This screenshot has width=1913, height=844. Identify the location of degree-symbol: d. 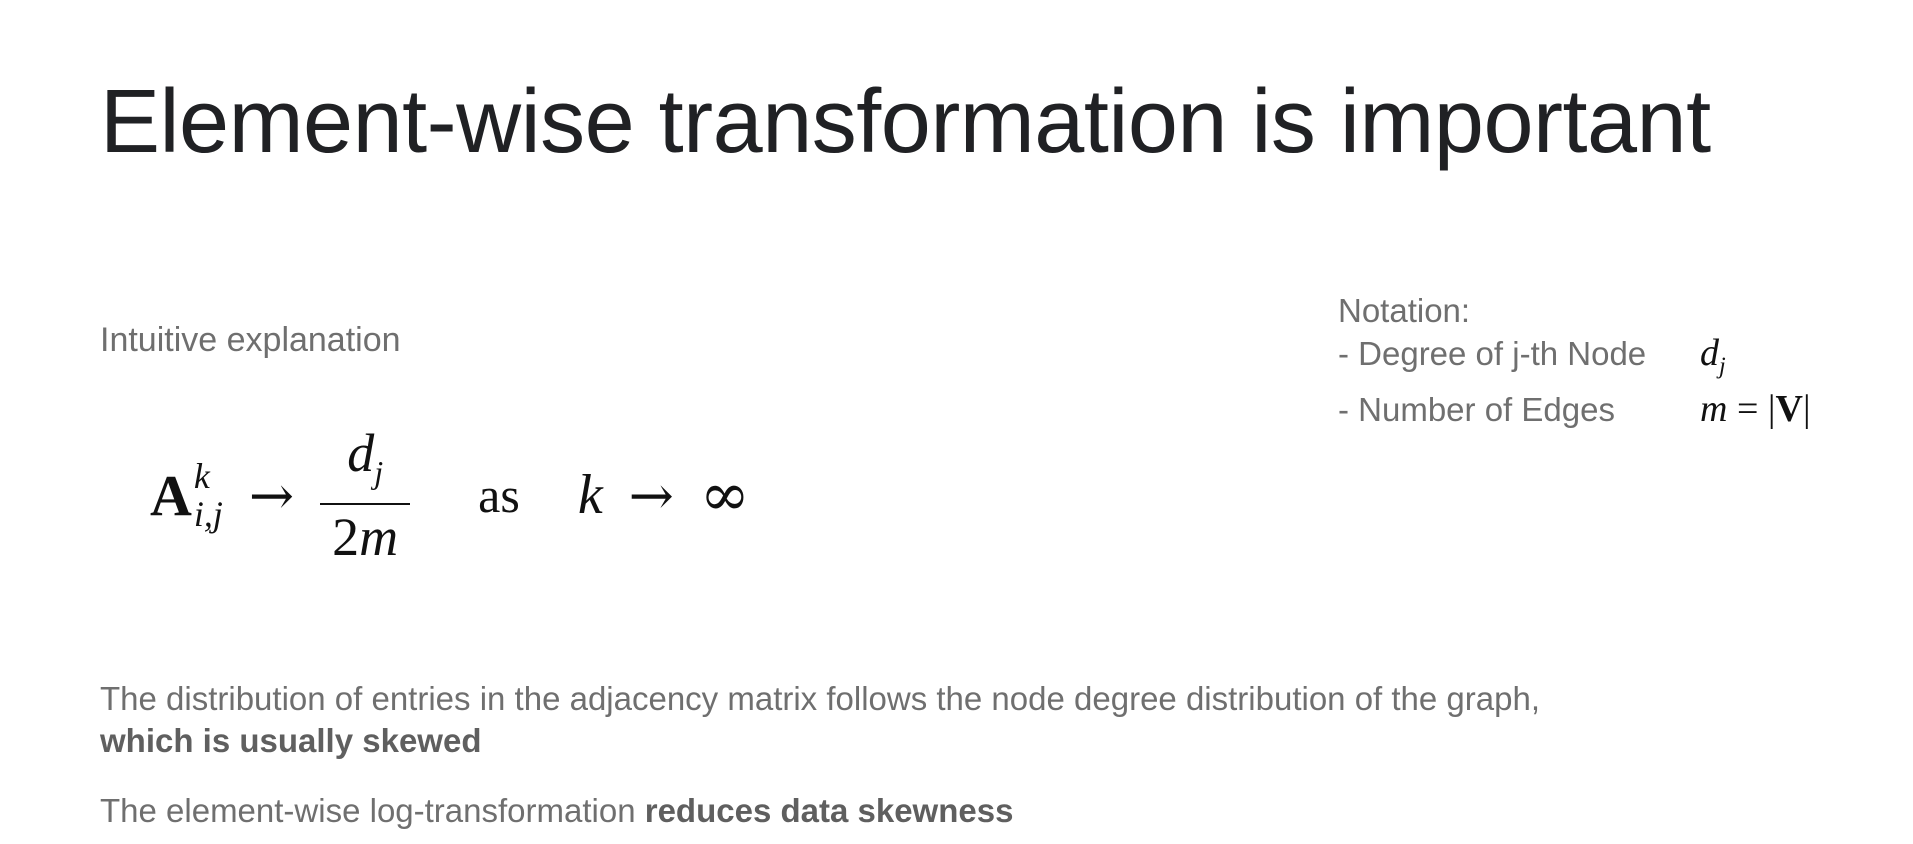
(1709, 353).